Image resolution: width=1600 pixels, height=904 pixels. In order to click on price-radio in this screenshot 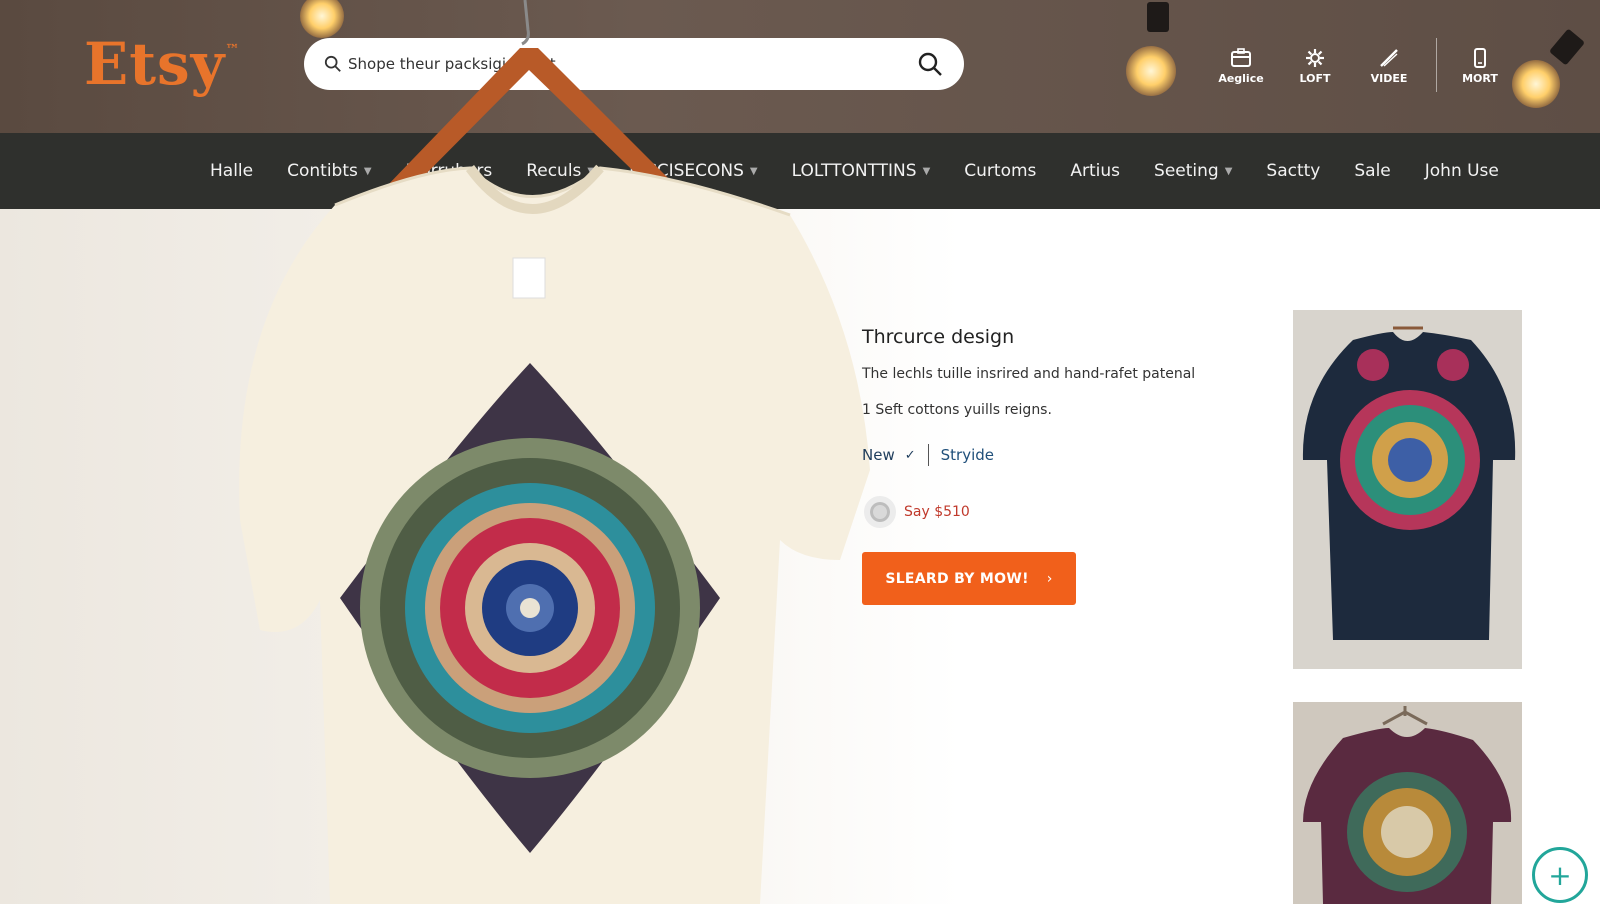, I will do `click(880, 512)`.